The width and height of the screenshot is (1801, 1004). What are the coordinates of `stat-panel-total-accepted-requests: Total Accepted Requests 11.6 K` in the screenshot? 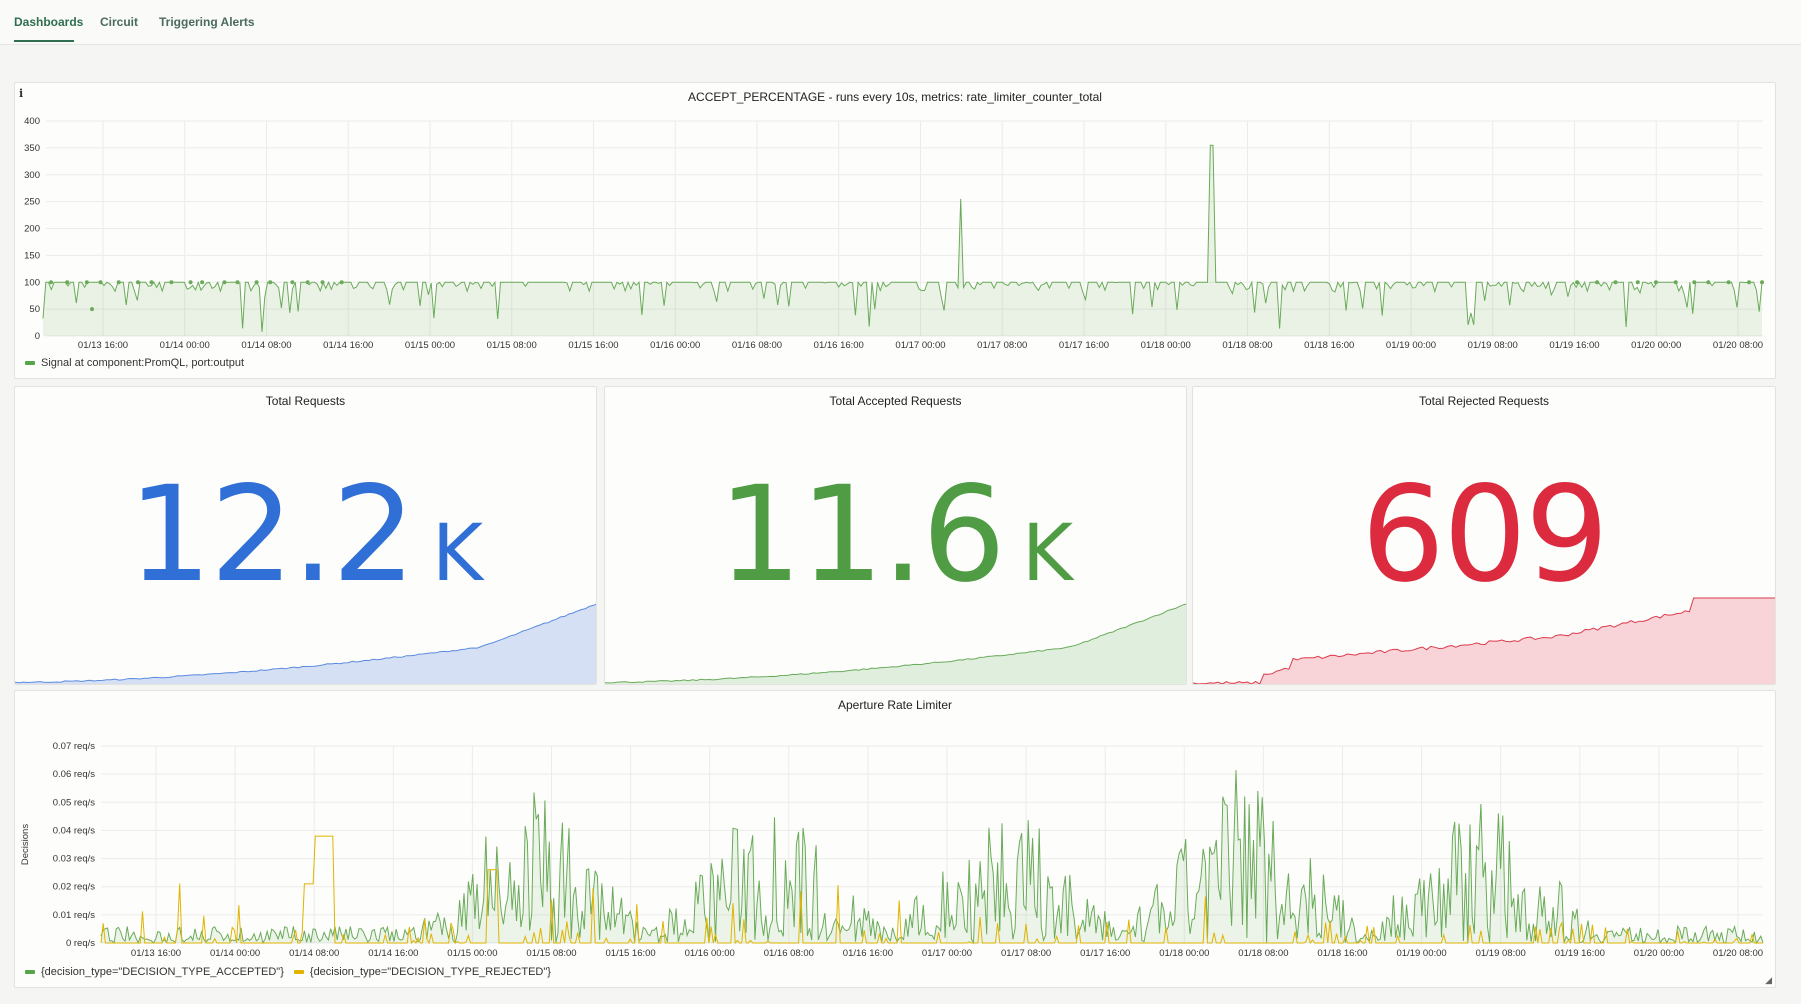 It's located at (895, 535).